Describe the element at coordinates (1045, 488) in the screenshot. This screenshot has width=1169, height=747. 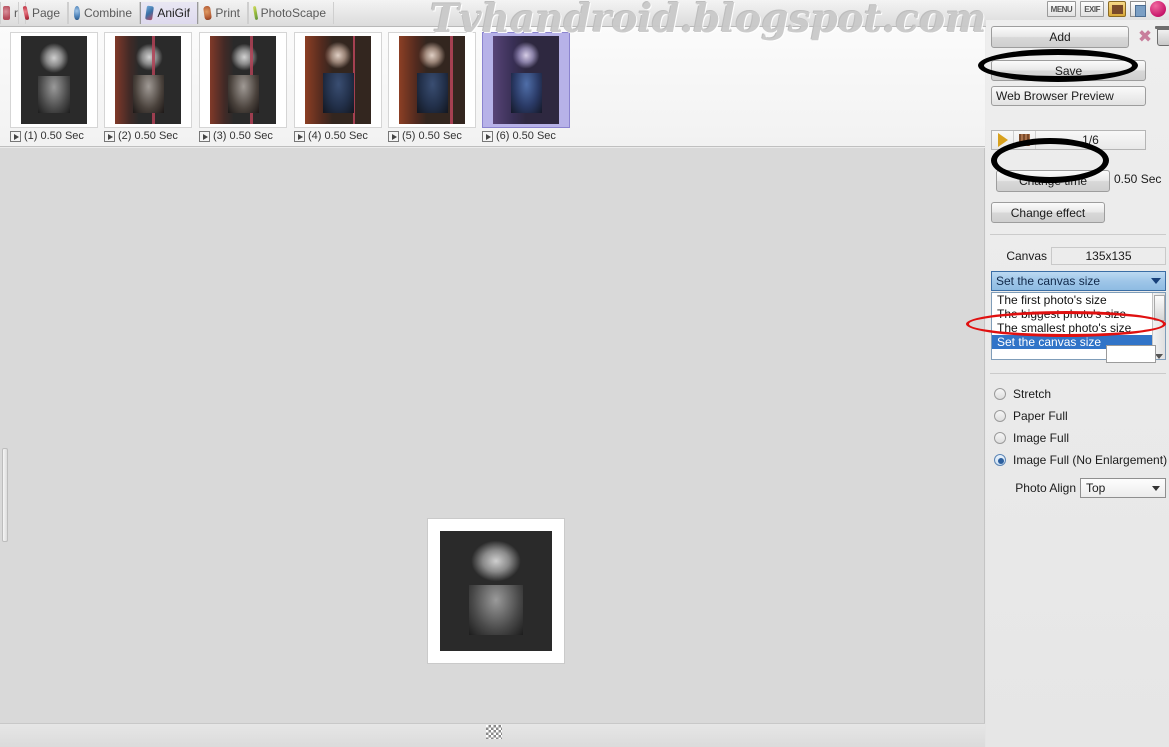
I see `photo-align-label: Photo Align` at that location.